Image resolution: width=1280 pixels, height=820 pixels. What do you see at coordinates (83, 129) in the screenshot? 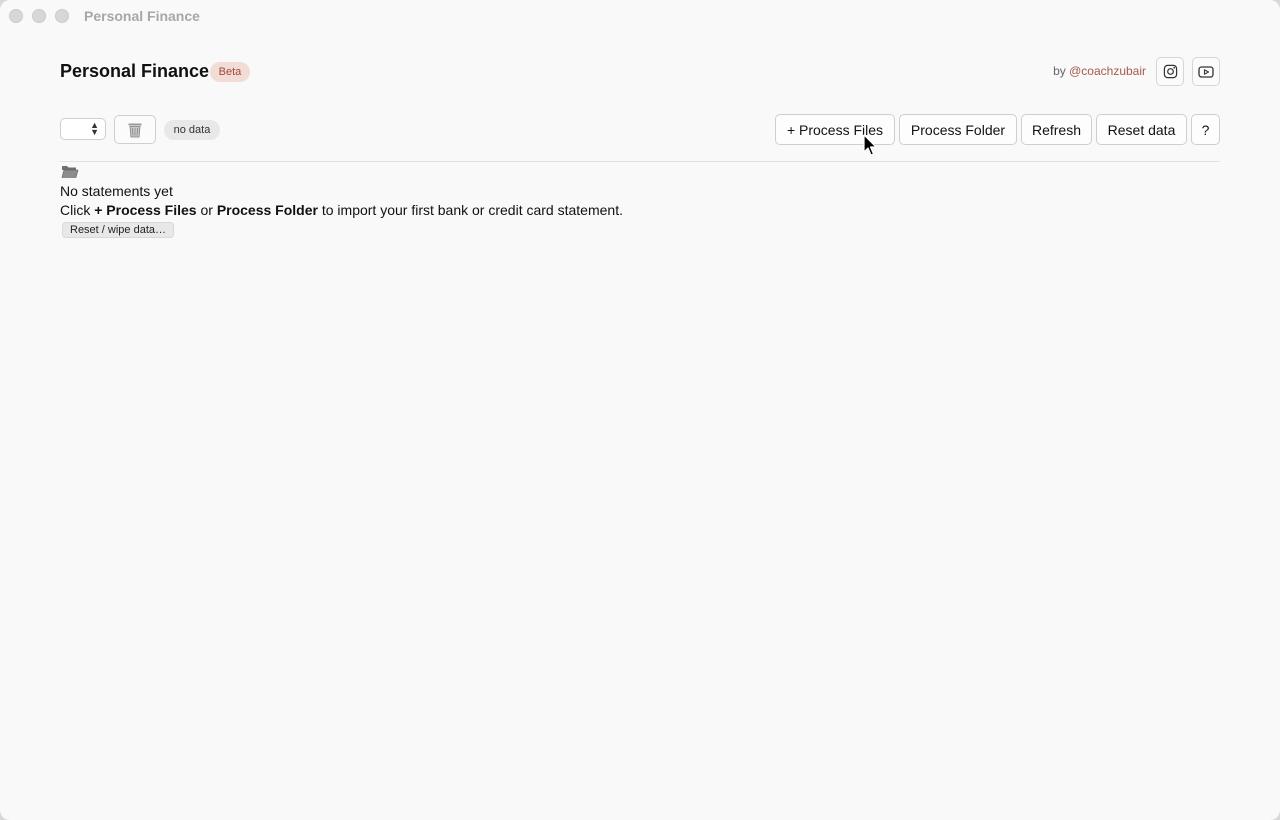
I see `statement-select: ▲ ▼` at bounding box center [83, 129].